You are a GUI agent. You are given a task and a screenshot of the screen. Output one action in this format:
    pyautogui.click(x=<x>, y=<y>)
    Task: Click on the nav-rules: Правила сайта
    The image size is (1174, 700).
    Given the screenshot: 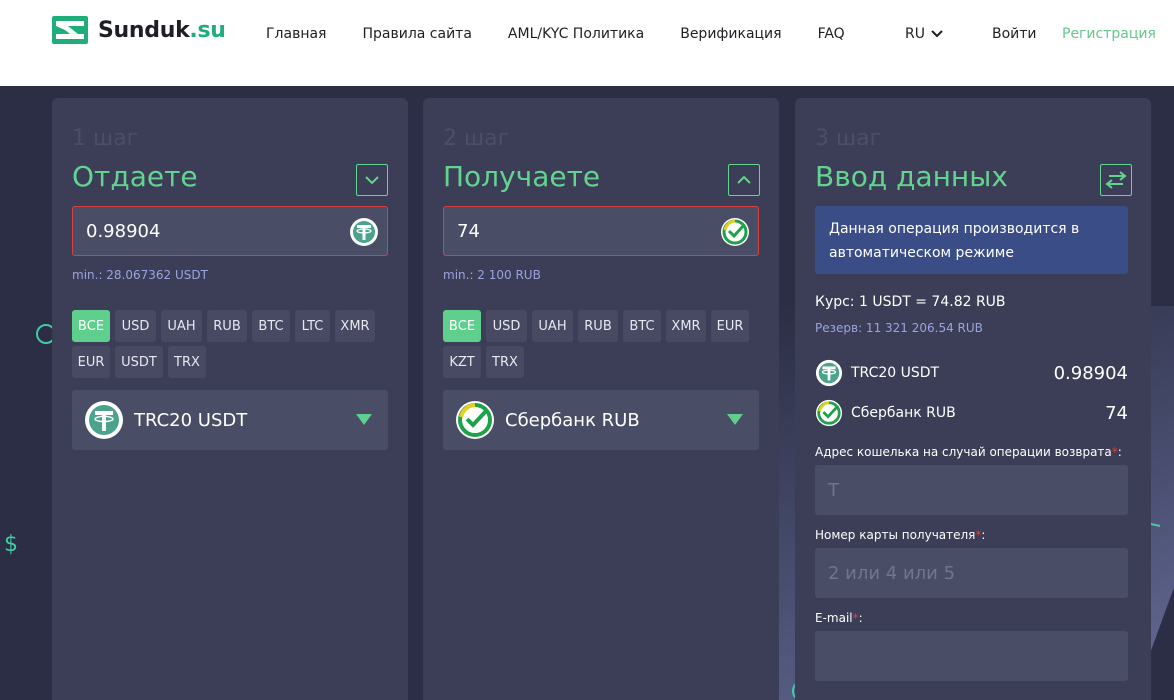 What is the action you would take?
    pyautogui.click(x=416, y=34)
    